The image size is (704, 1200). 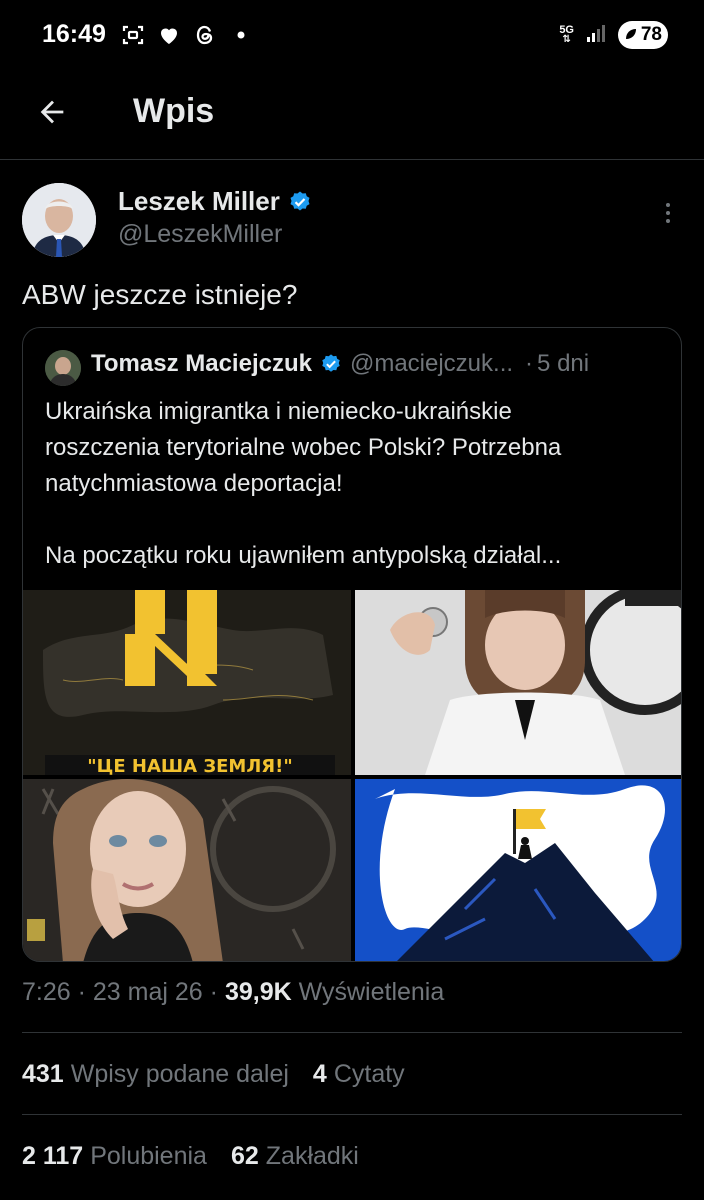 What do you see at coordinates (200, 234) in the screenshot?
I see `author-handle: @LeszekMiller` at bounding box center [200, 234].